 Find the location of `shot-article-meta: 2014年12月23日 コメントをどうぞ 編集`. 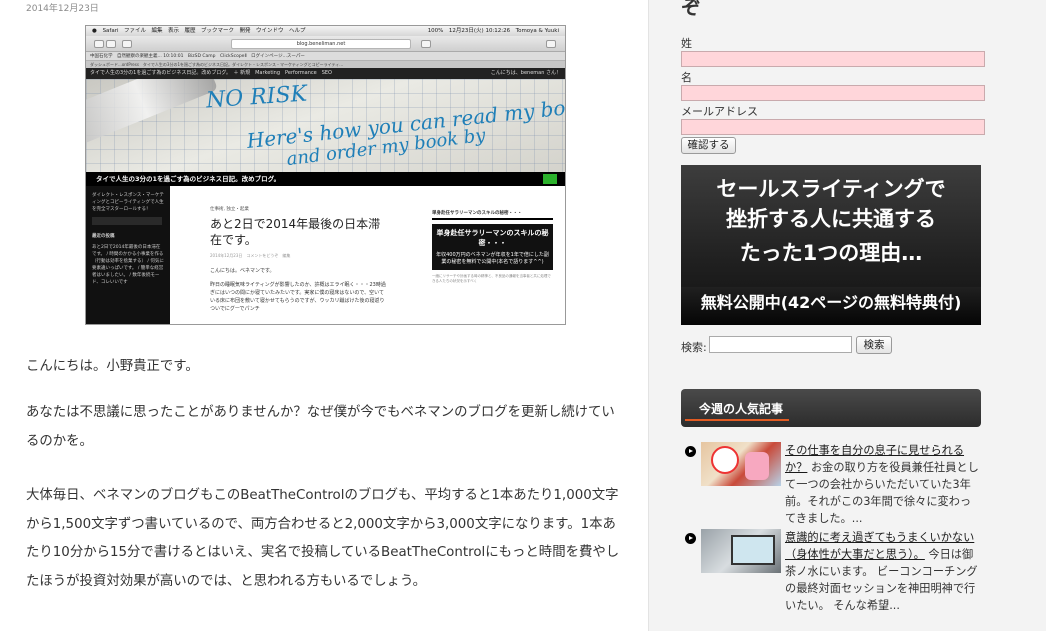

shot-article-meta: 2014年12月23日 コメントをどうぞ 編集 is located at coordinates (250, 255).